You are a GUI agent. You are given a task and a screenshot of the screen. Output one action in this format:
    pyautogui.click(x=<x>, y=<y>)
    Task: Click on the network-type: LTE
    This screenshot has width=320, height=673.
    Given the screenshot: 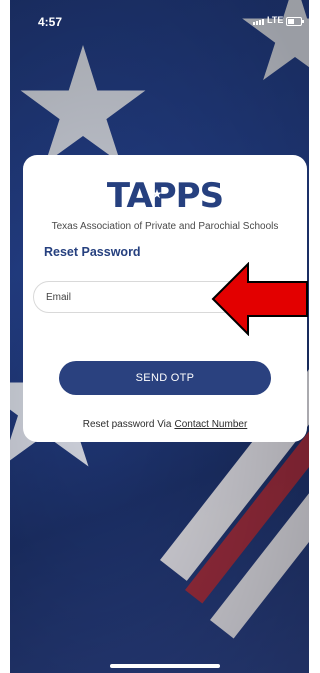 What is the action you would take?
    pyautogui.click(x=275, y=20)
    